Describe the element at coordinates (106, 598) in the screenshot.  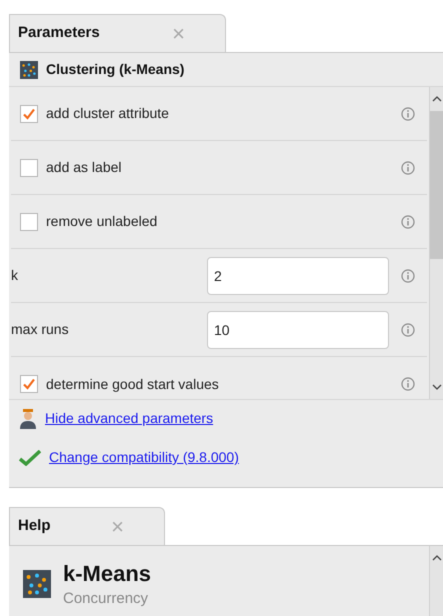
I see `help-subtitle: Concurrency` at that location.